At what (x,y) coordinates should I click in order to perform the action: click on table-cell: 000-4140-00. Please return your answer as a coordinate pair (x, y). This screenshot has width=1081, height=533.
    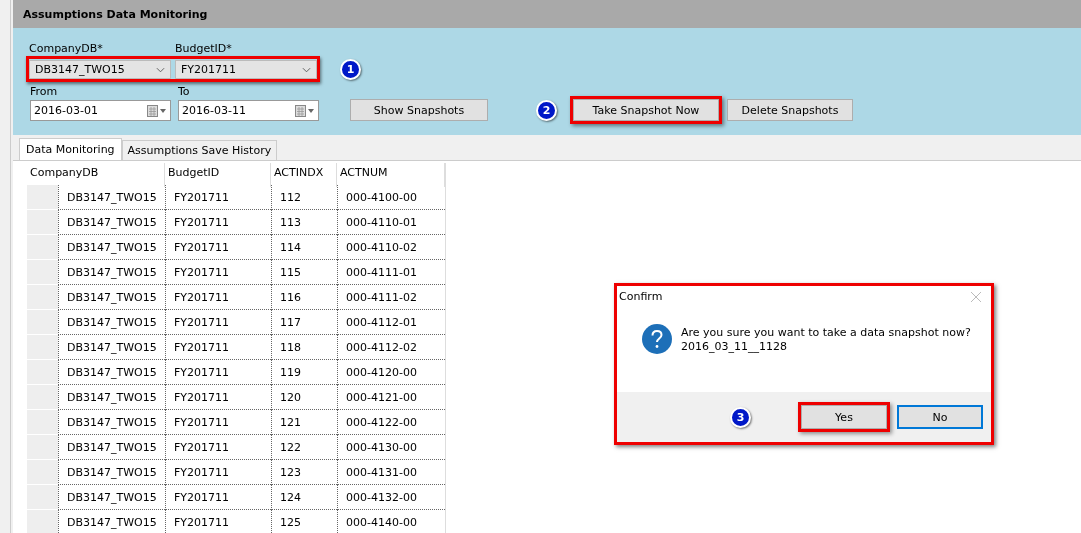
    Looking at the image, I should click on (391, 521).